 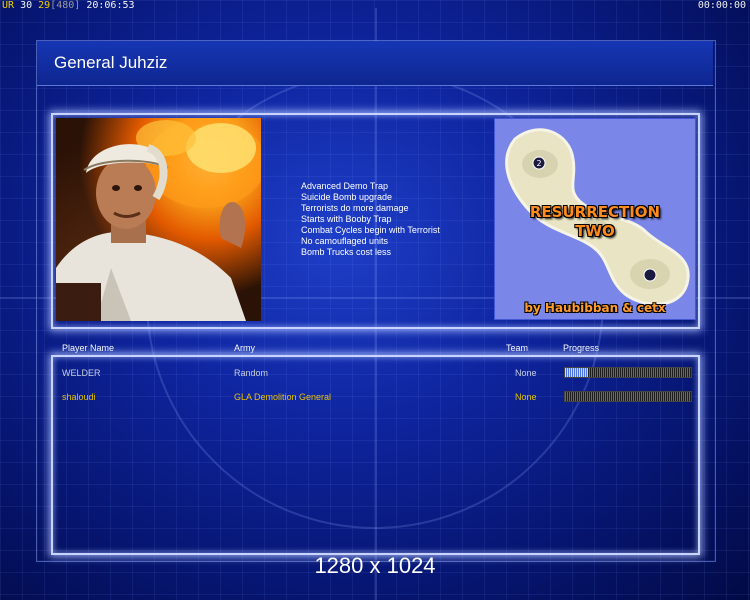 I want to click on general-portrait-illustration, so click(x=158, y=219).